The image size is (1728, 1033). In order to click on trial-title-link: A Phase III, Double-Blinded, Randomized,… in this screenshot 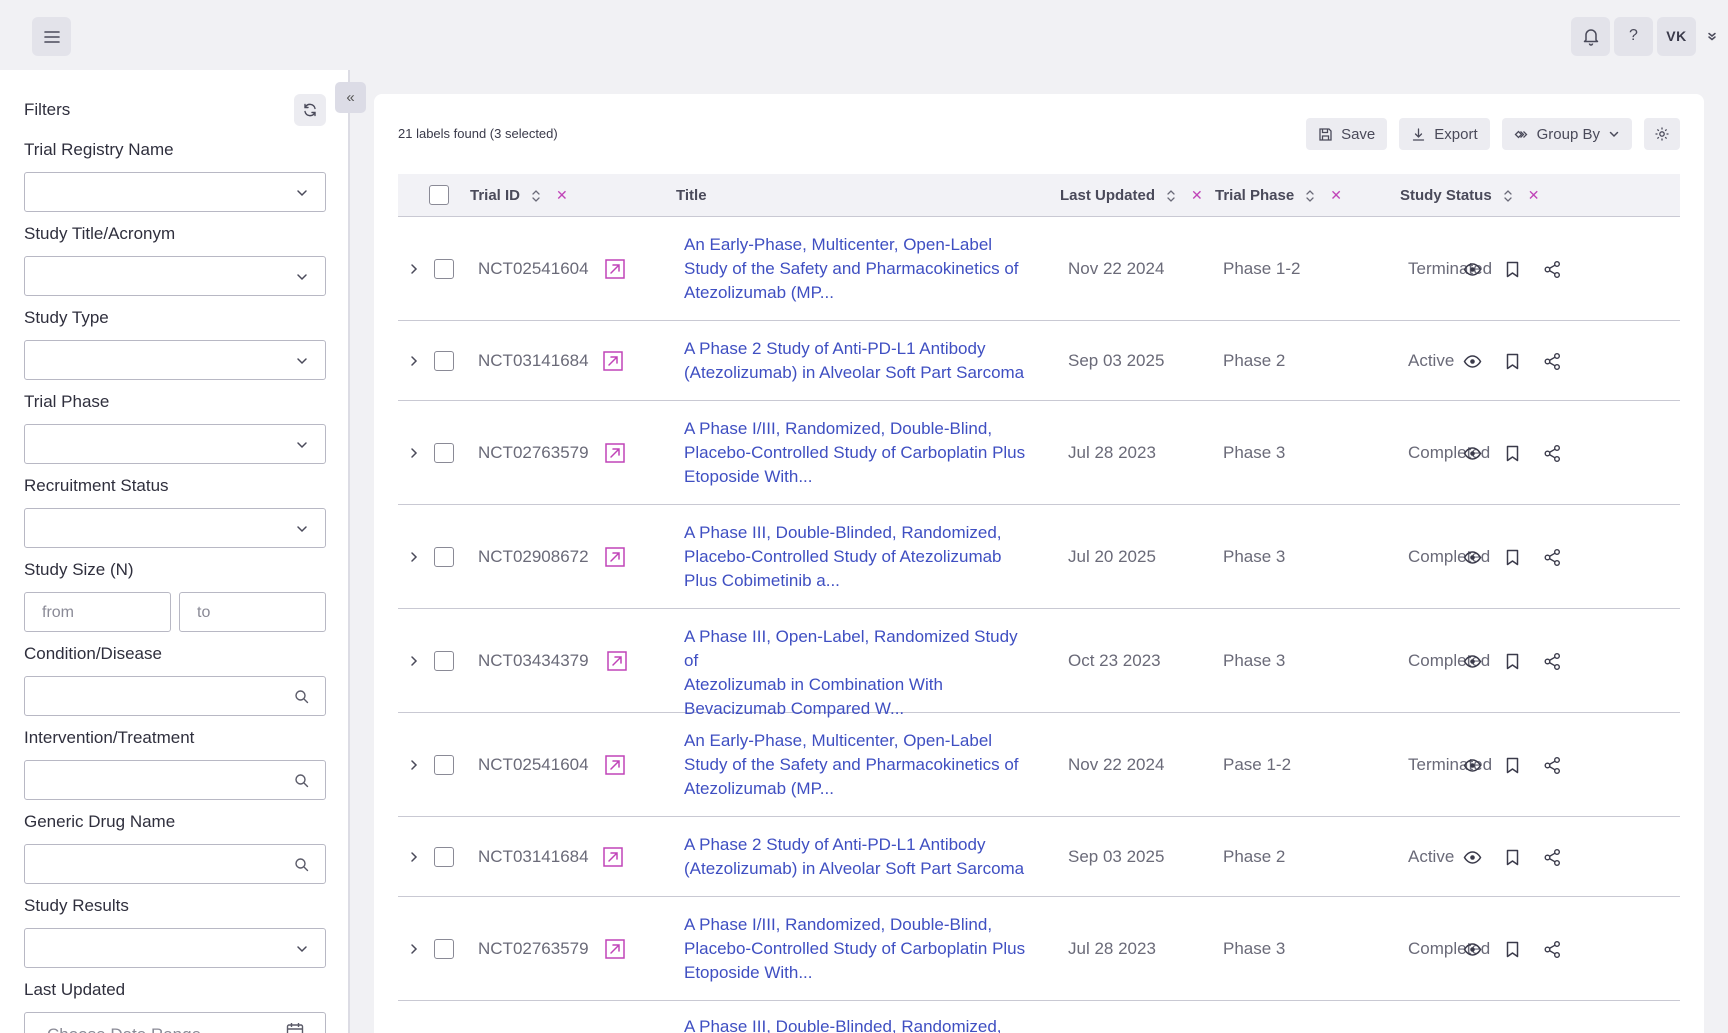, I will do `click(859, 557)`.